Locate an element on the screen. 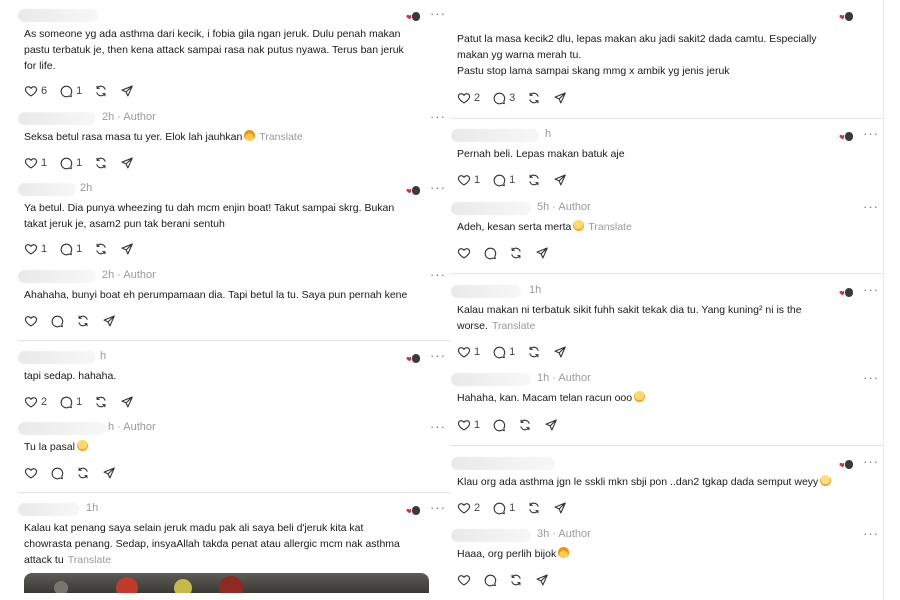 Image resolution: width=900 pixels, height=600 pixels. comment-time: h is located at coordinates (103, 356).